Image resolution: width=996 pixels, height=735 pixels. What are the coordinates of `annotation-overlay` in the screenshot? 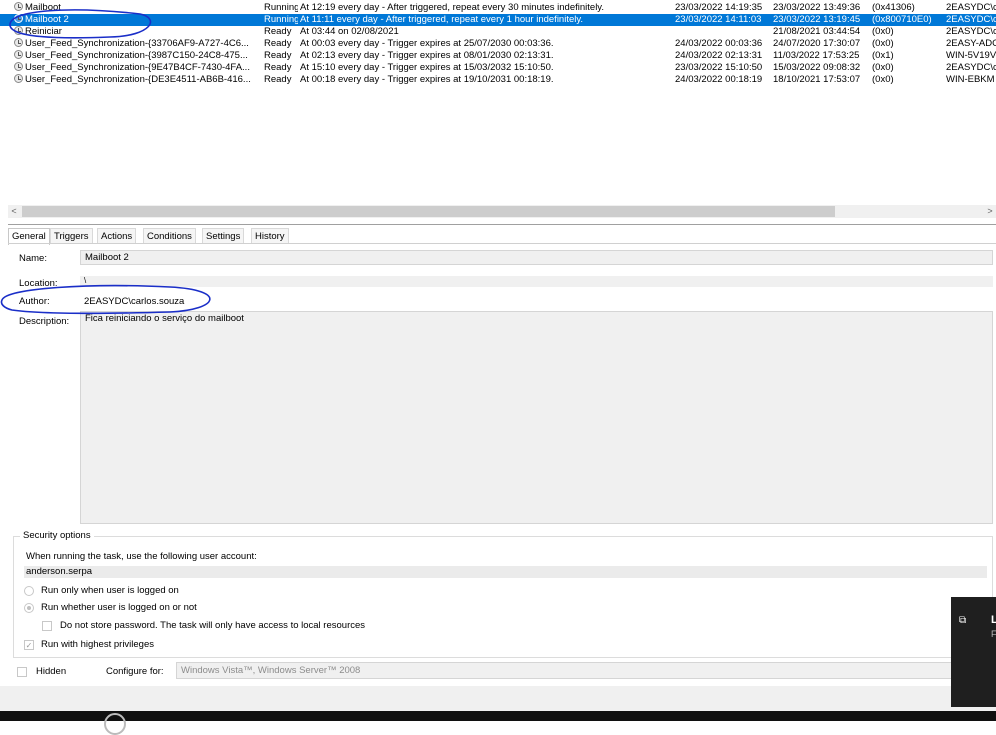 It's located at (105, 162).